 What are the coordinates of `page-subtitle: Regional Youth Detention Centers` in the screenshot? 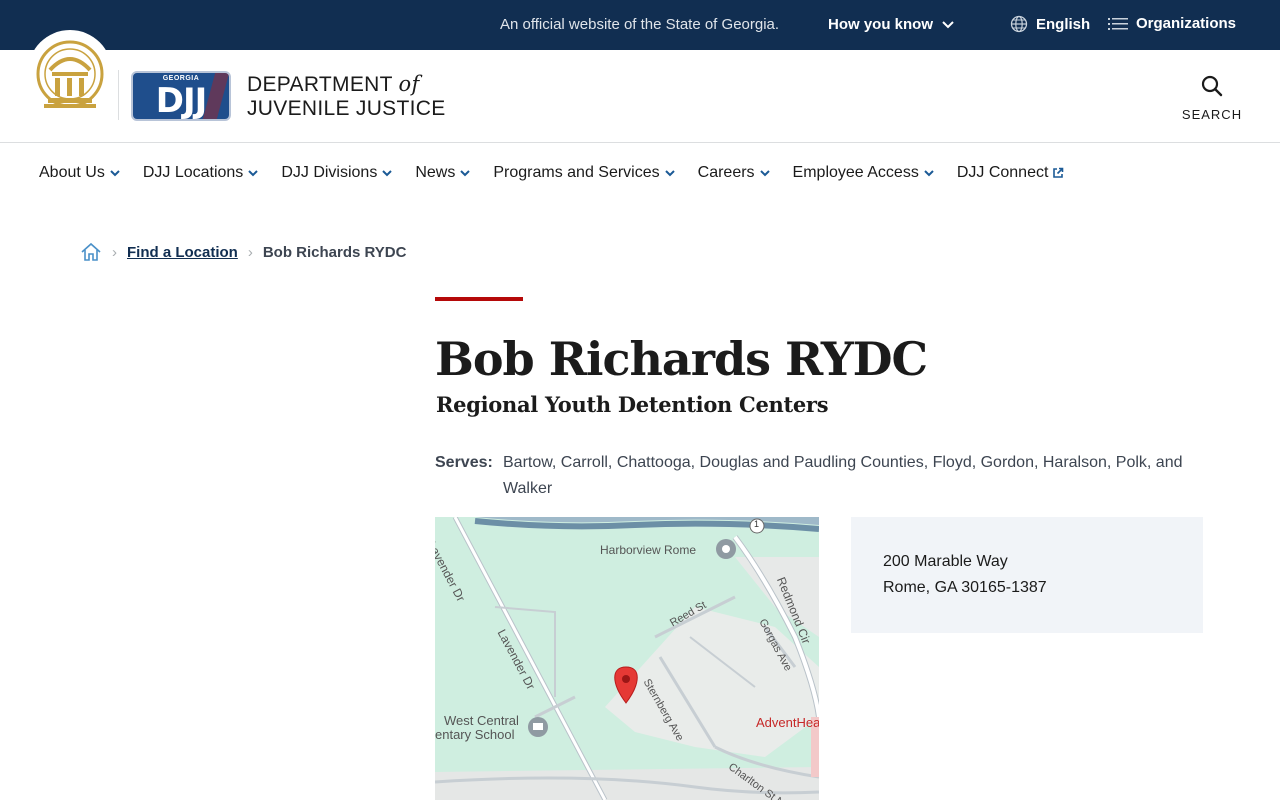 It's located at (632, 404).